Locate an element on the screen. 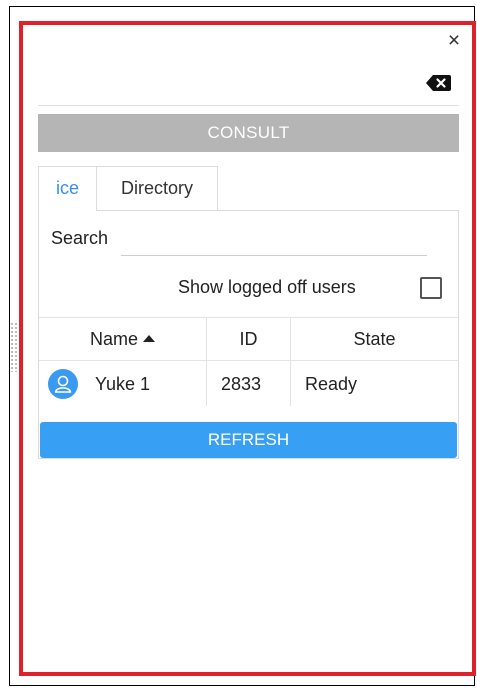 Image resolution: width=477 pixels, height=688 pixels. table-header-border is located at coordinates (248, 360).